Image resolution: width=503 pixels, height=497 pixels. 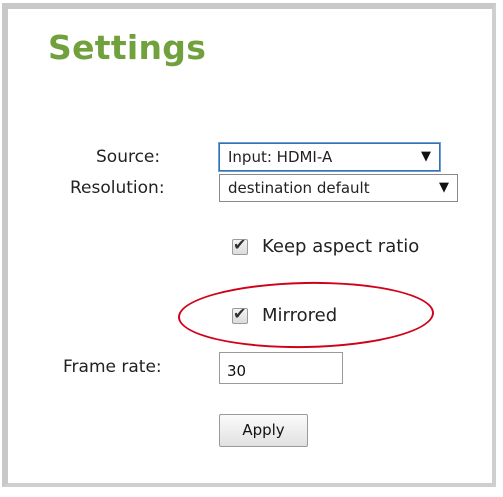 What do you see at coordinates (281, 368) in the screenshot?
I see `frame-rate-input` at bounding box center [281, 368].